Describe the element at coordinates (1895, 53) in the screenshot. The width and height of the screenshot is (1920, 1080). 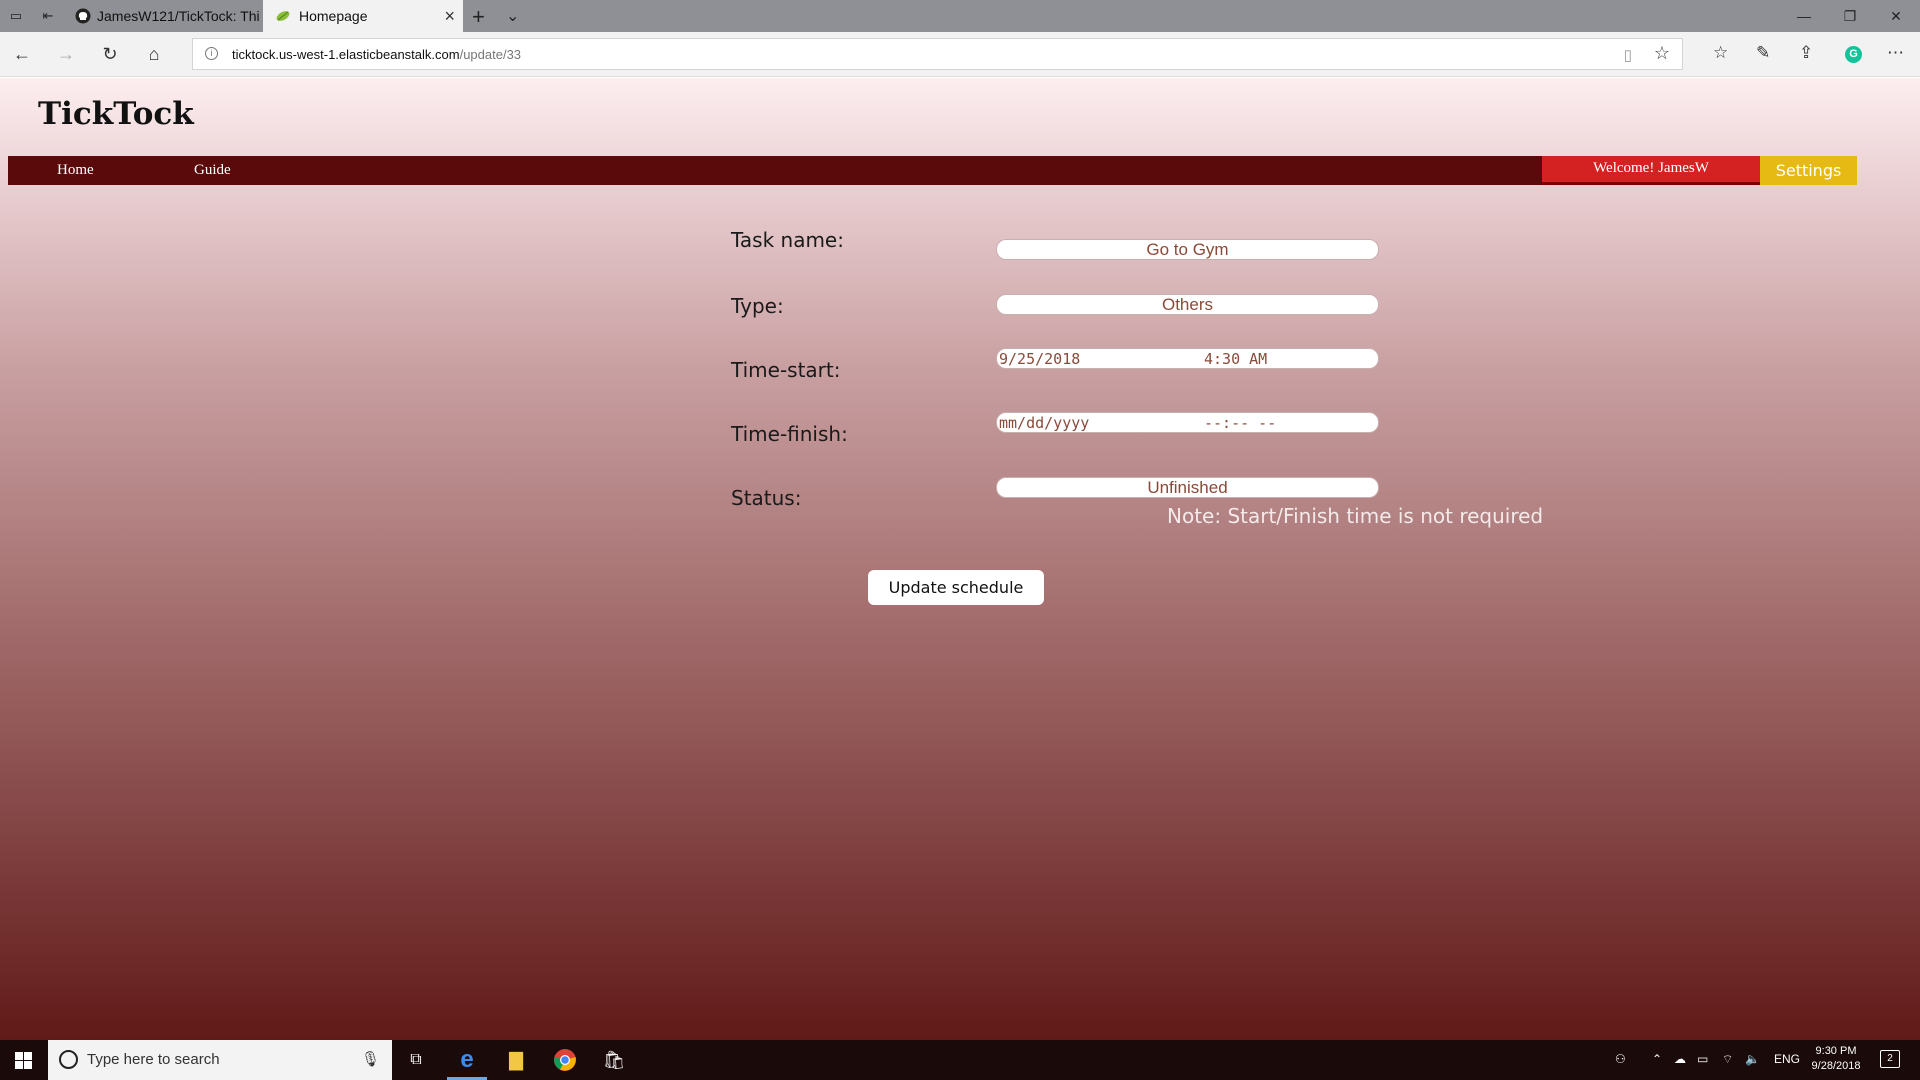
I see `more-menu-icon: ⋯` at that location.